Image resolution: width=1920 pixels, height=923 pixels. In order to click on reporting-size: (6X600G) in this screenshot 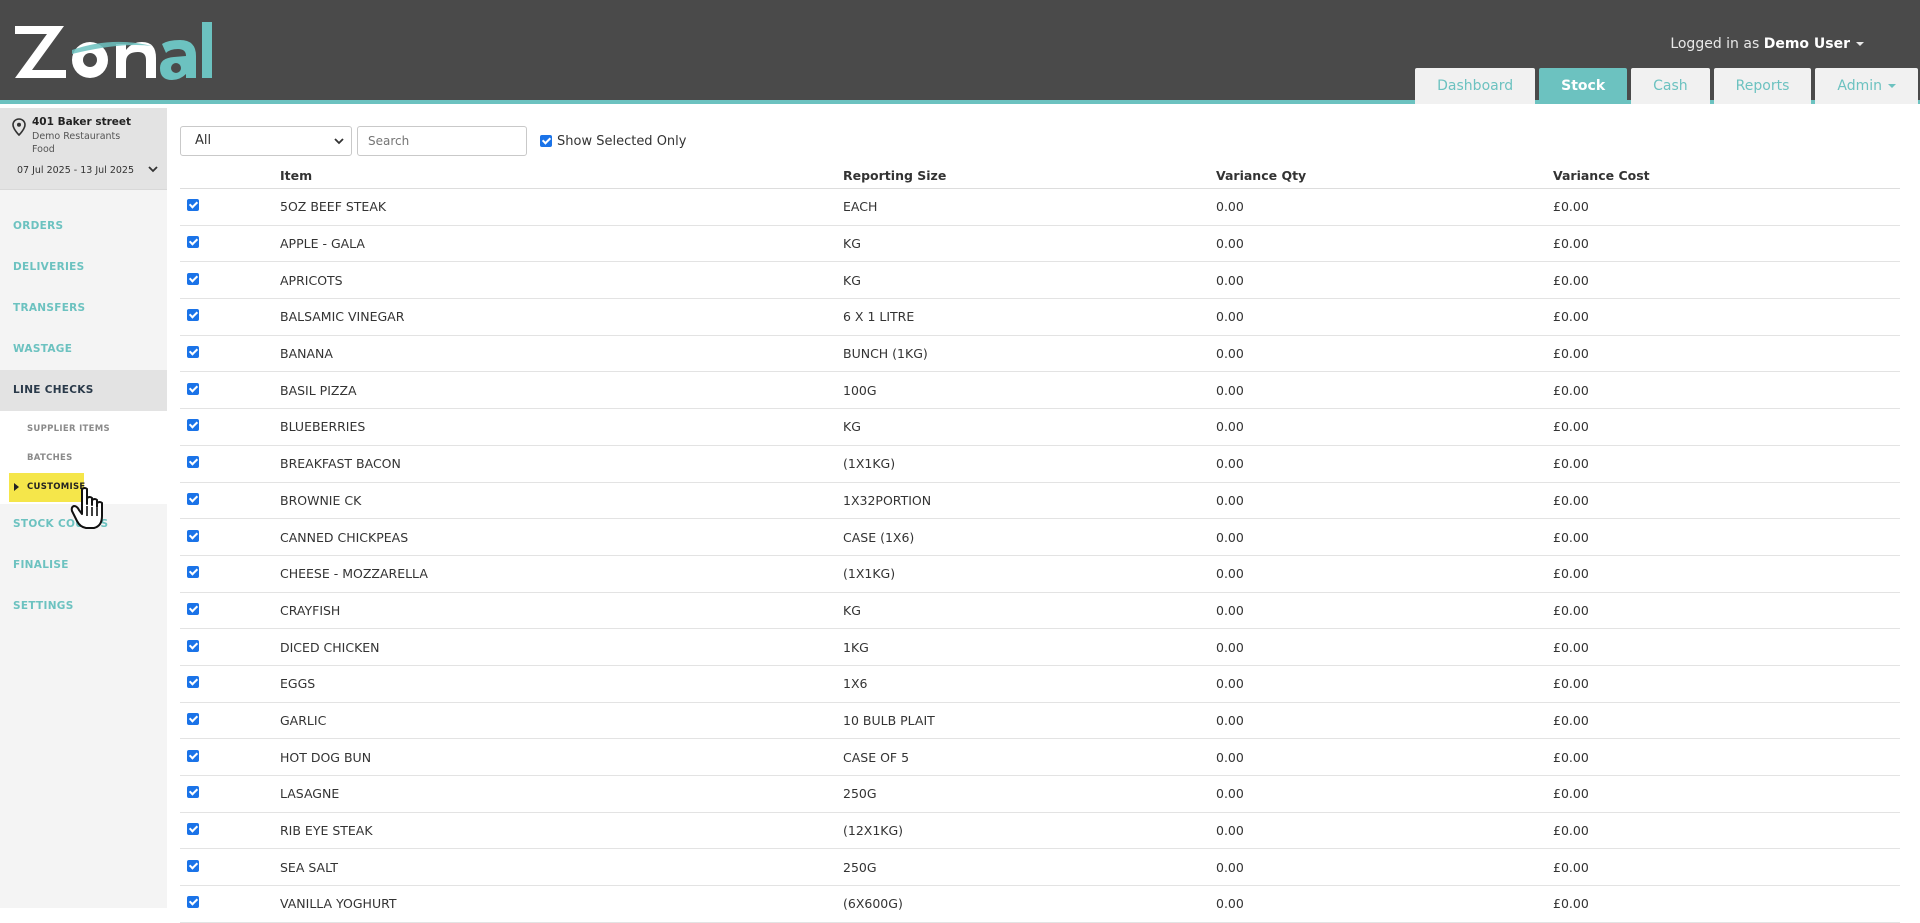, I will do `click(873, 904)`.